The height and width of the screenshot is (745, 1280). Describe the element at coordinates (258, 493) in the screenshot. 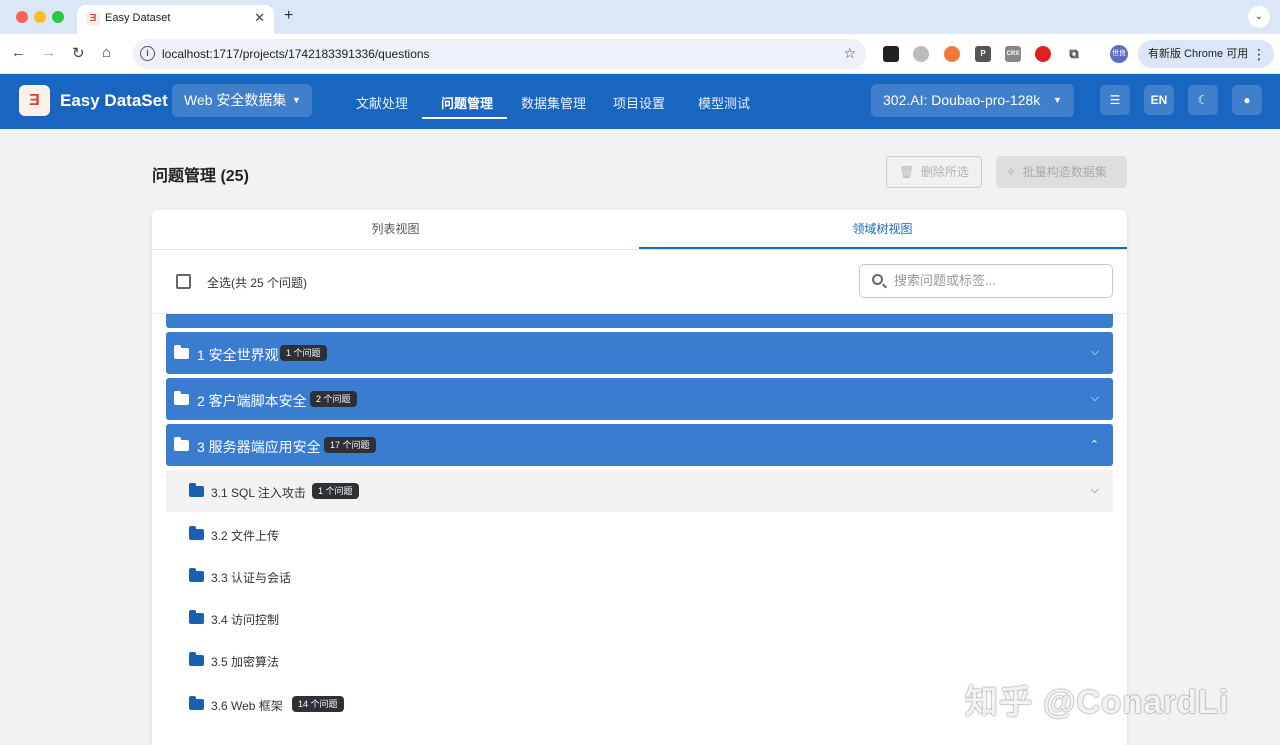

I see `tree-subgroup-label: 3.1 SQL 注入攻击` at that location.